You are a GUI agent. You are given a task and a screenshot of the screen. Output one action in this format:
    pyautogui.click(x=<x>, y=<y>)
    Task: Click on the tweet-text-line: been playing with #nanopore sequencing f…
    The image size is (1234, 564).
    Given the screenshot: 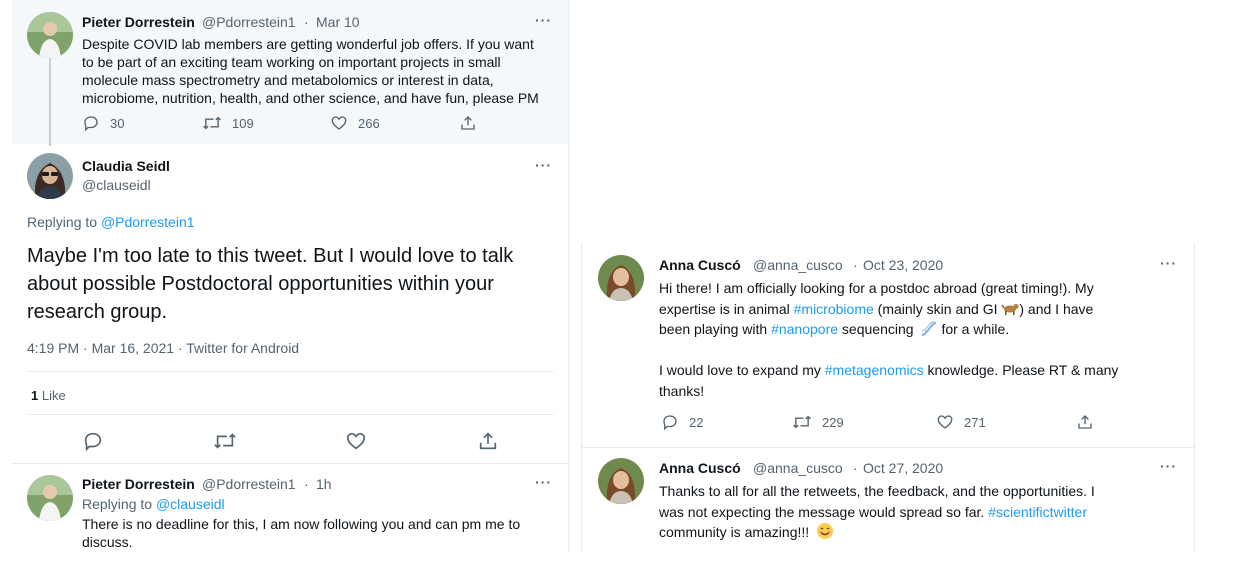 What is the action you would take?
    pyautogui.click(x=888, y=329)
    